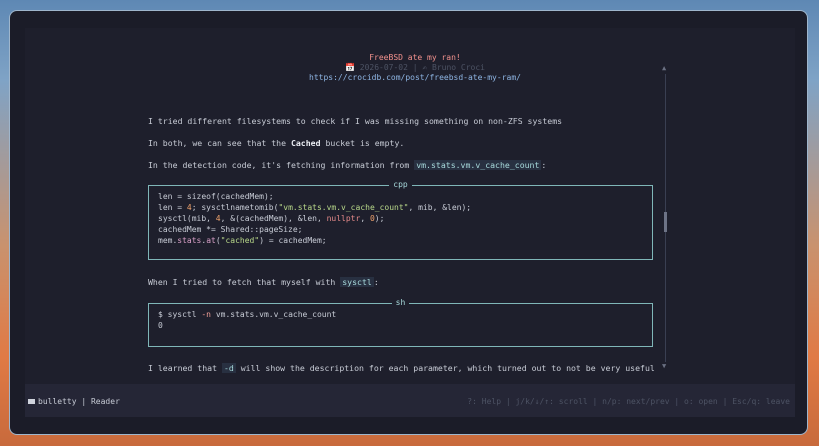 This screenshot has width=819, height=446. Describe the element at coordinates (376, 282) in the screenshot. I see `para4-text-end: :` at that location.